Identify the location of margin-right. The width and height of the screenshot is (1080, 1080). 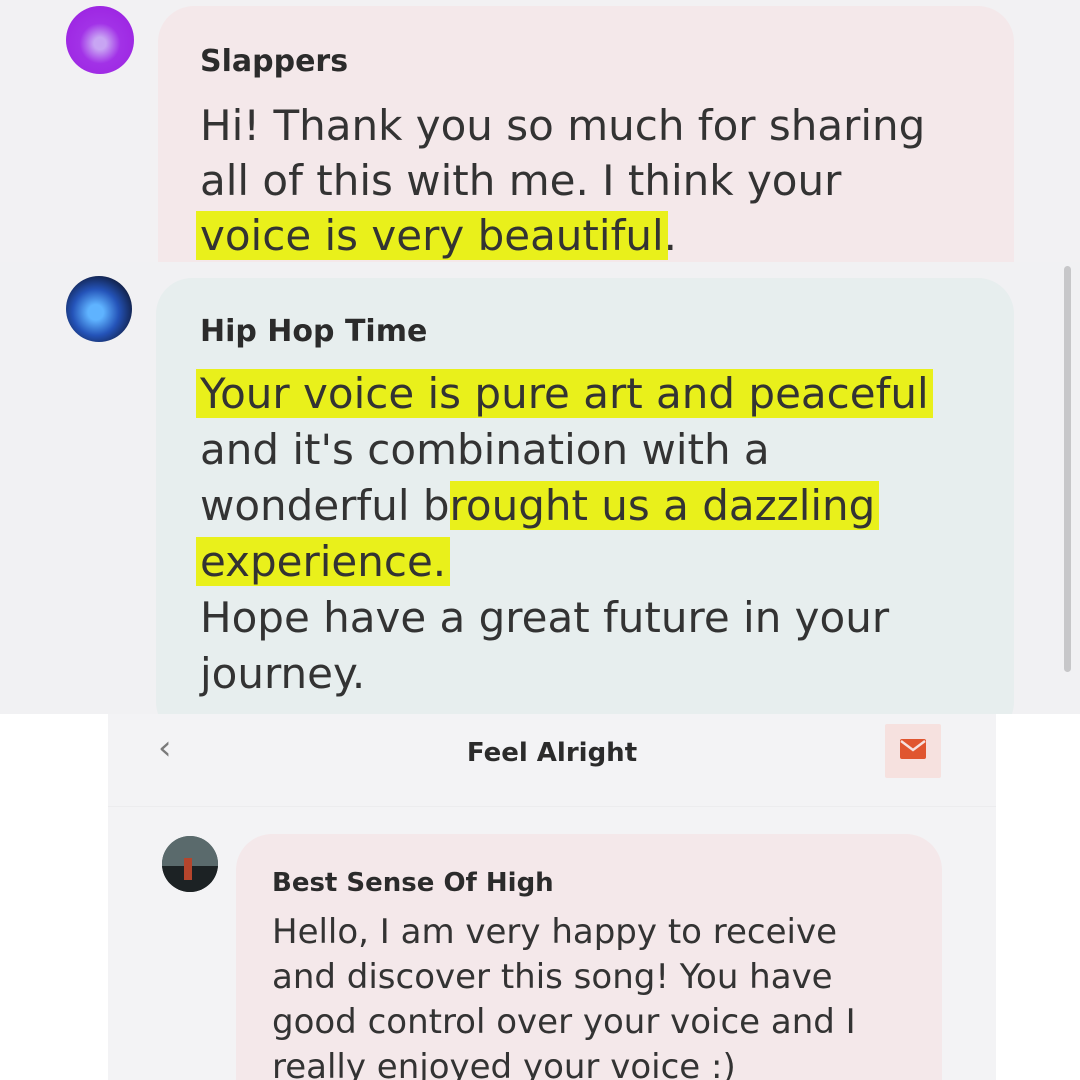
(1038, 897).